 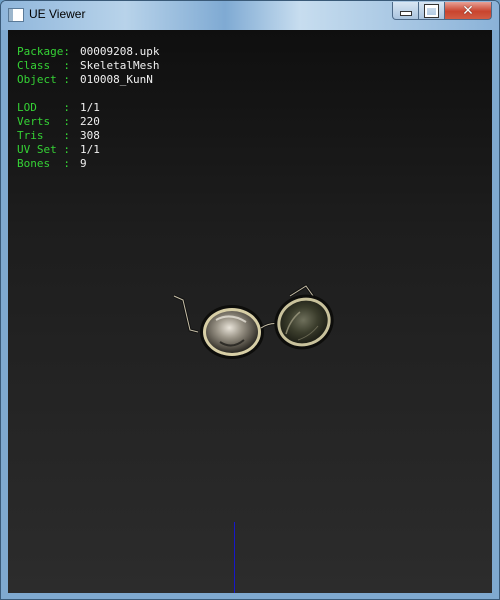 I want to click on info-tris: Tris : 308, so click(x=88, y=136).